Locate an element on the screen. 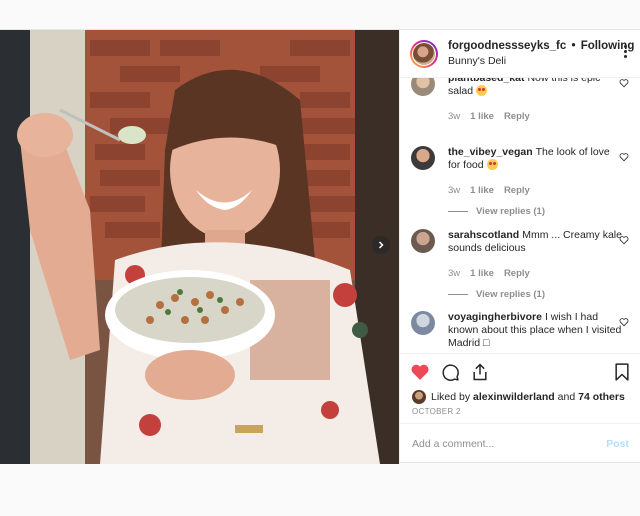  add-comment-bar: Post is located at coordinates (520, 443).